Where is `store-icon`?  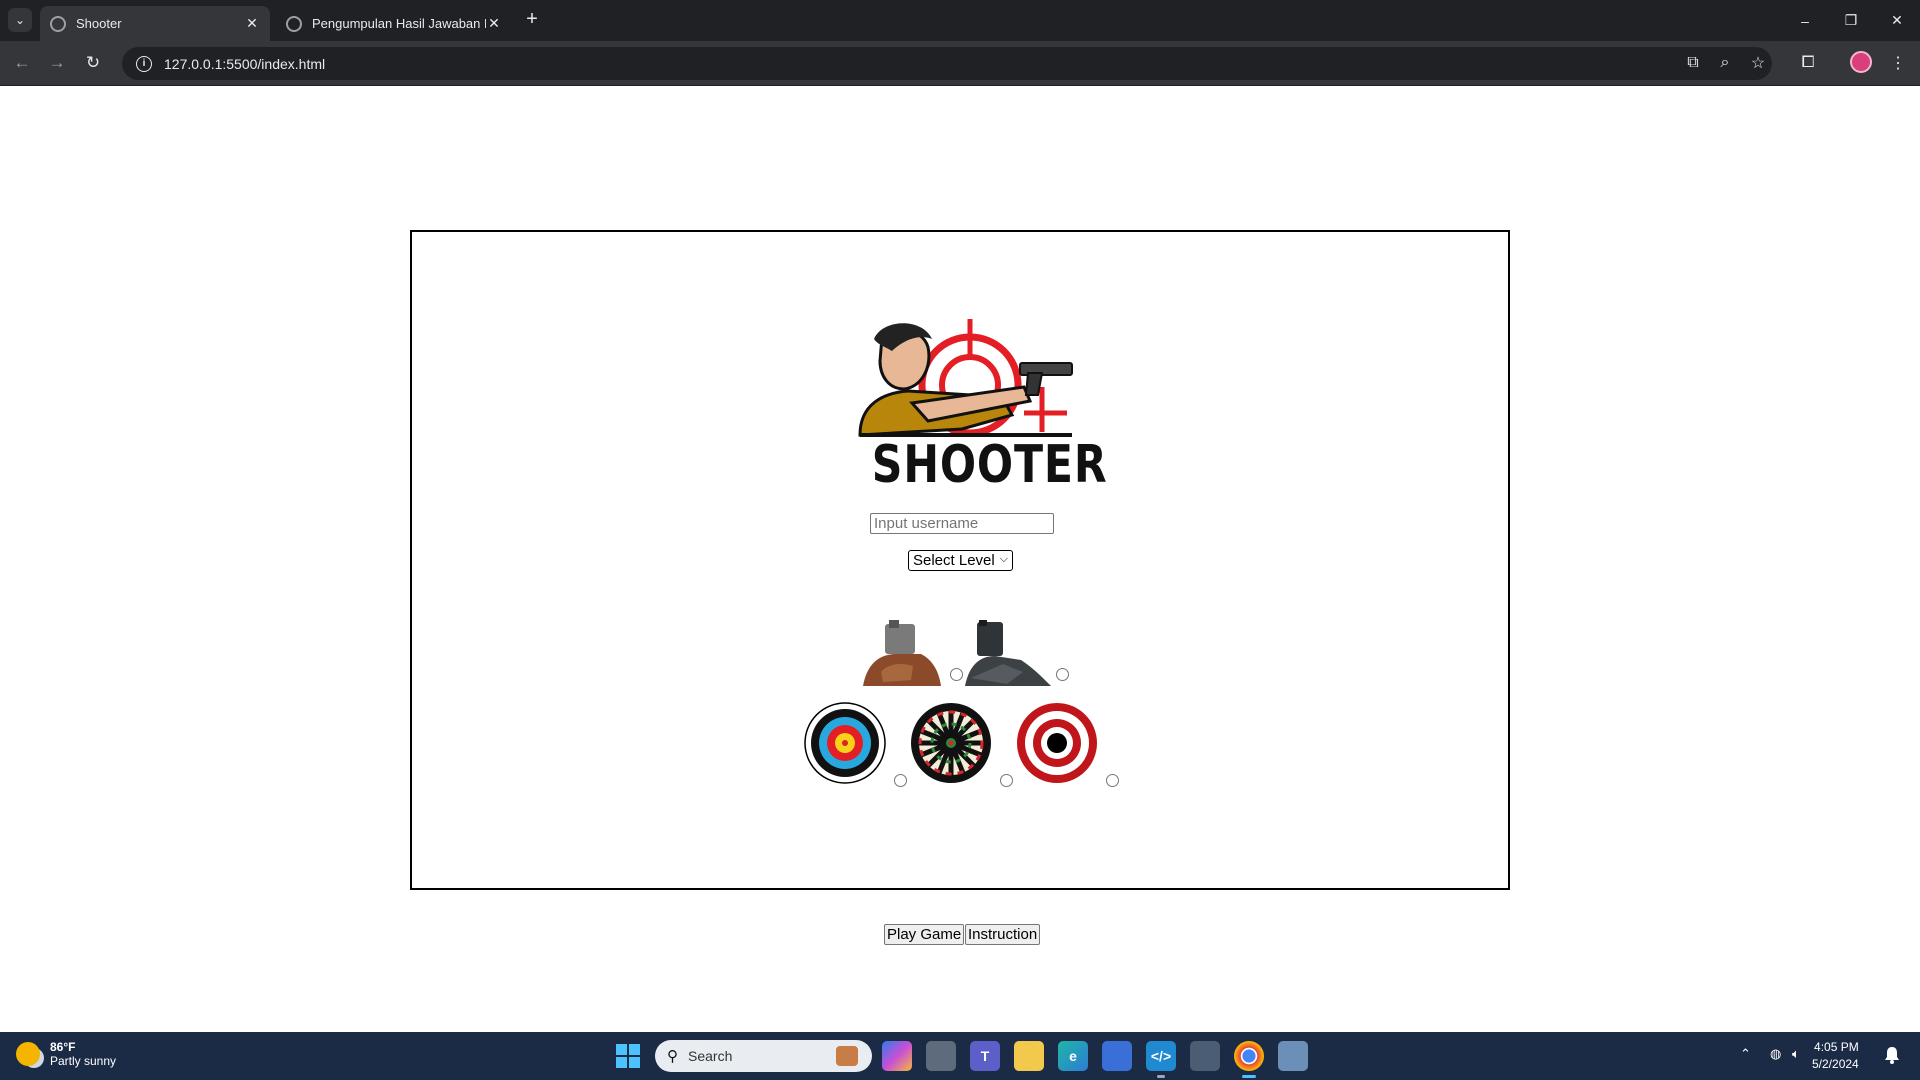 store-icon is located at coordinates (1117, 1056).